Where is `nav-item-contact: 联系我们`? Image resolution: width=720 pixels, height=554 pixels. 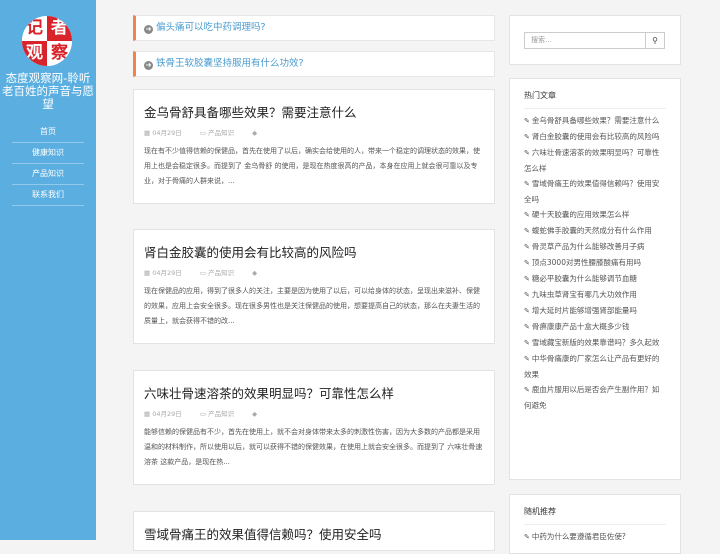 nav-item-contact: 联系我们 is located at coordinates (48, 195).